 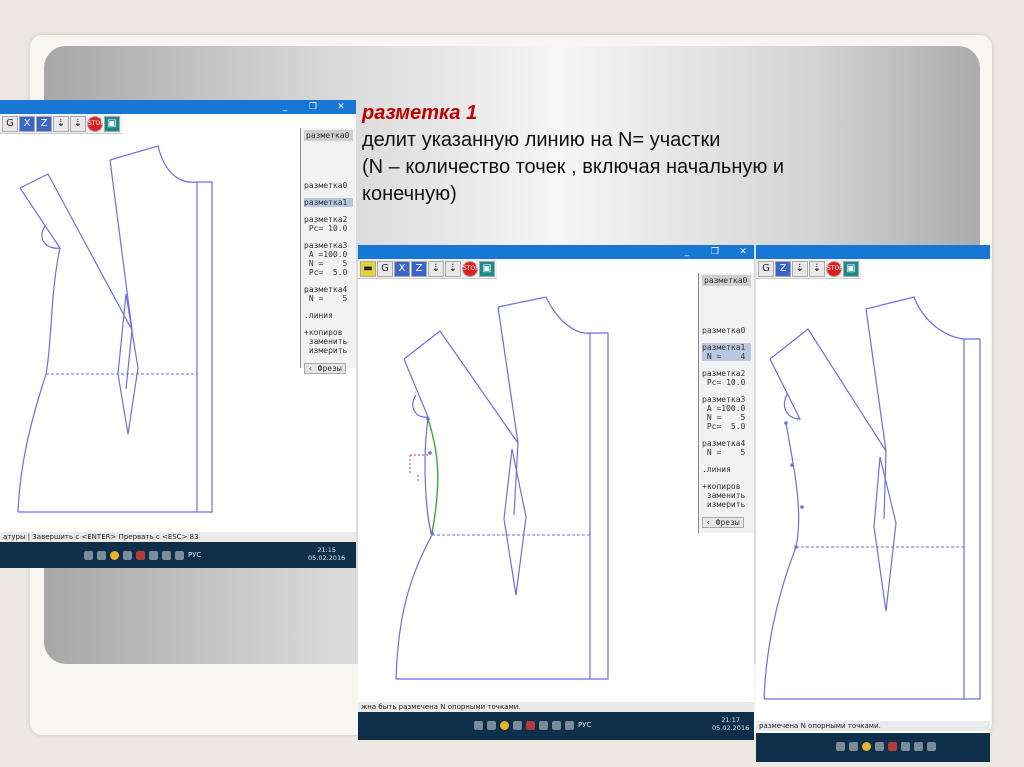 What do you see at coordinates (328, 202) in the screenshot?
I see `menu-item-razmetka1: разметка1` at bounding box center [328, 202].